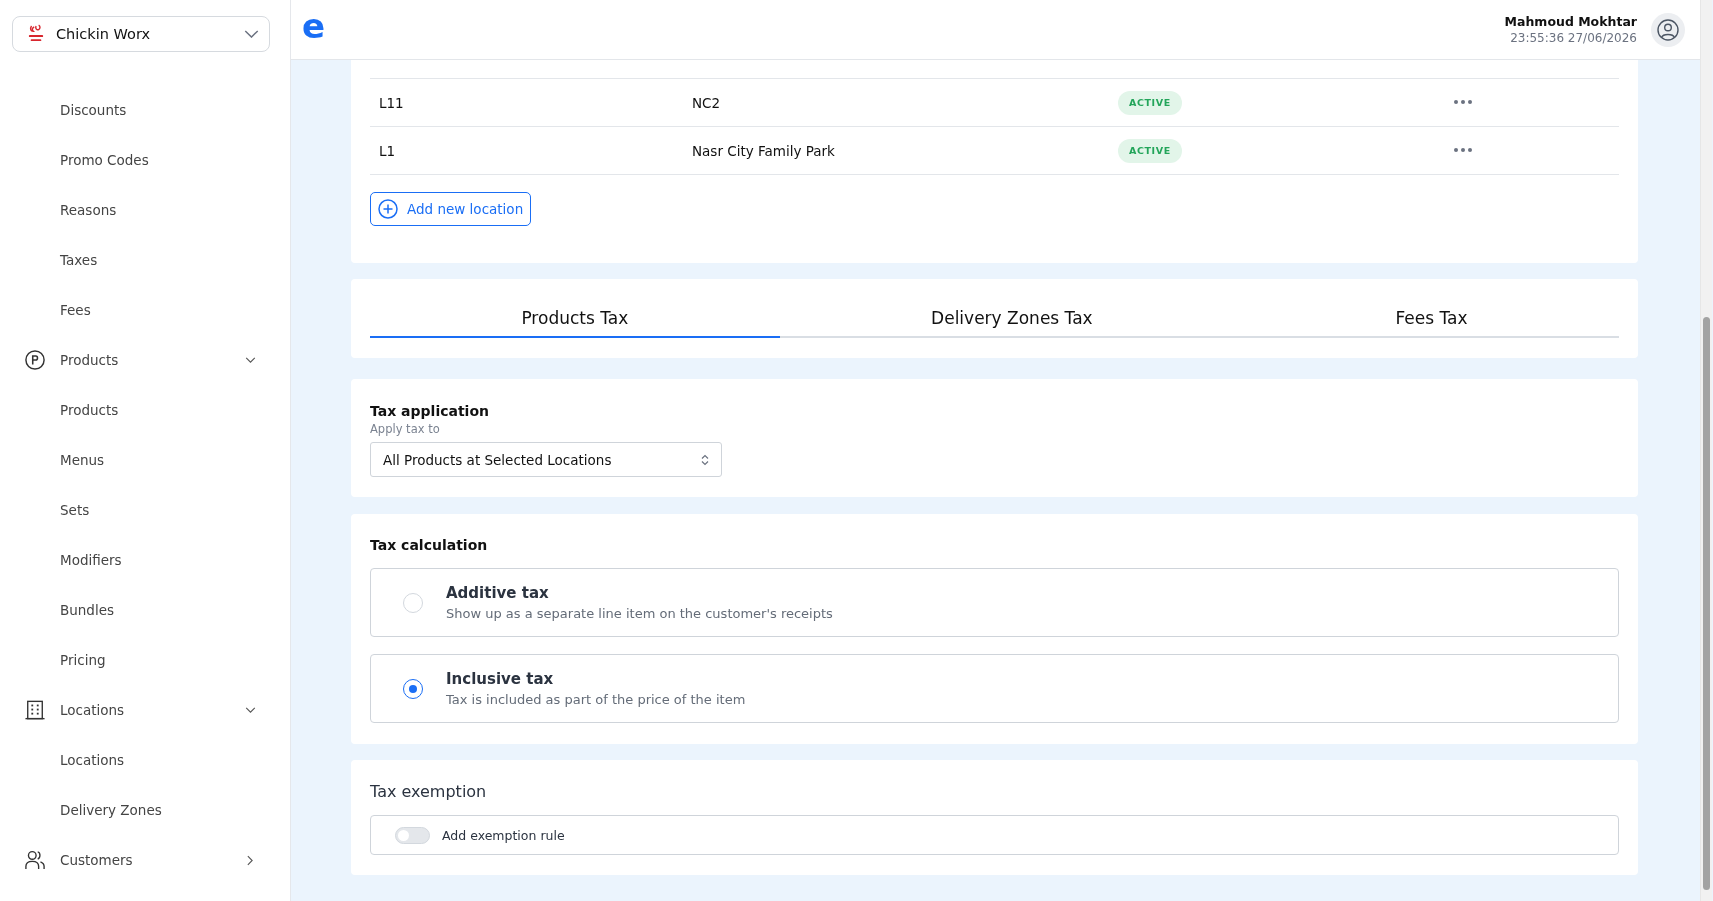 Image resolution: width=1713 pixels, height=901 pixels. What do you see at coordinates (391, 102) in the screenshot?
I see `table-cell: L11` at bounding box center [391, 102].